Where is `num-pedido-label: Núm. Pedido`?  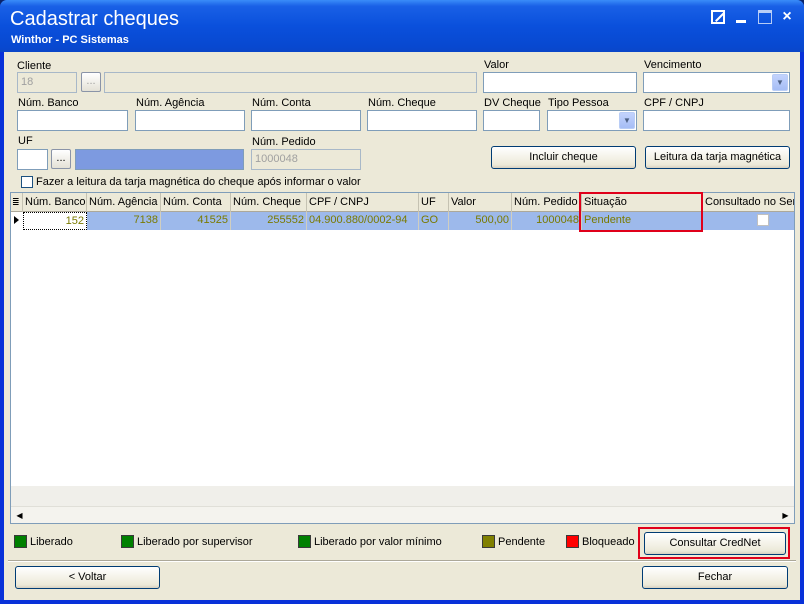 num-pedido-label: Núm. Pedido is located at coordinates (284, 142).